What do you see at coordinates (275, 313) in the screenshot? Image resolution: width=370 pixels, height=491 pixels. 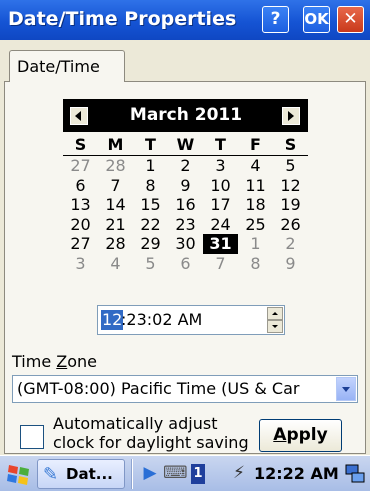 I see `spin-up-button` at bounding box center [275, 313].